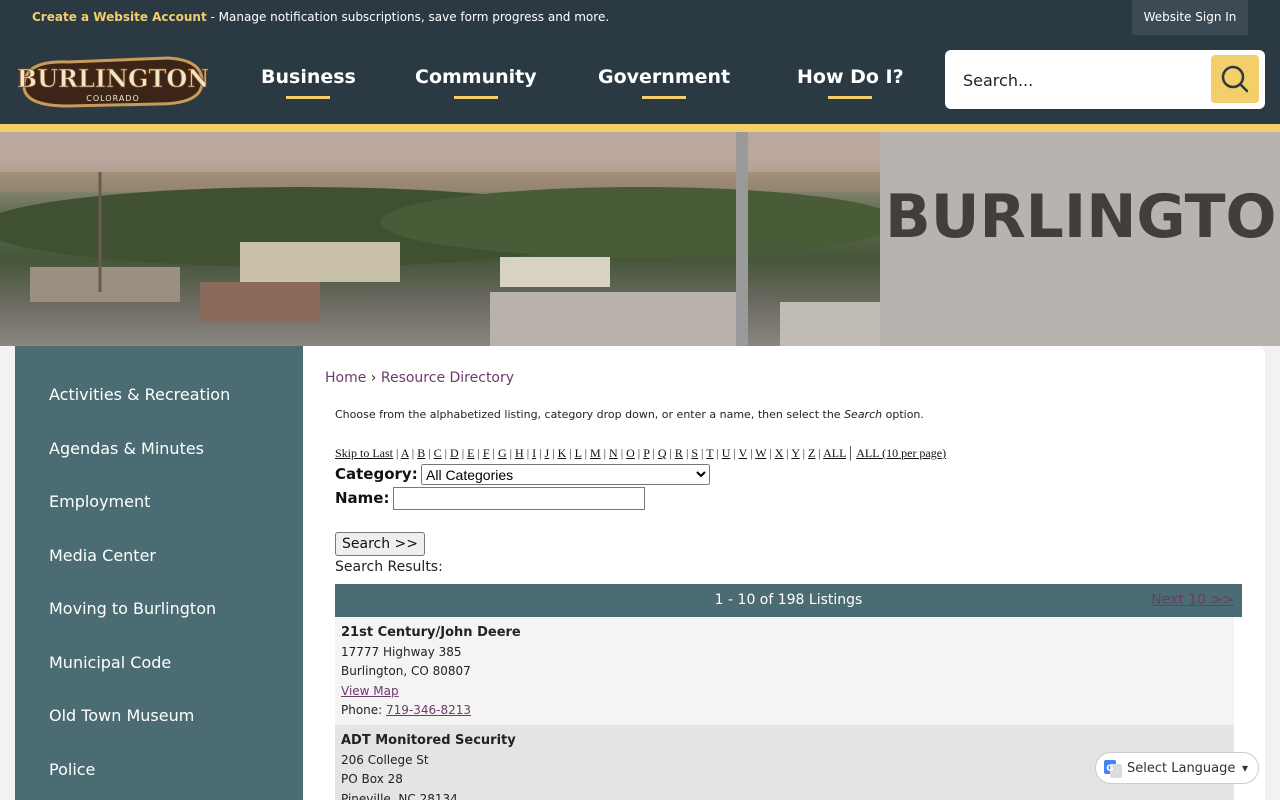 The height and width of the screenshot is (800, 1280). I want to click on logo-name: BURLINGTON, so click(113, 78).